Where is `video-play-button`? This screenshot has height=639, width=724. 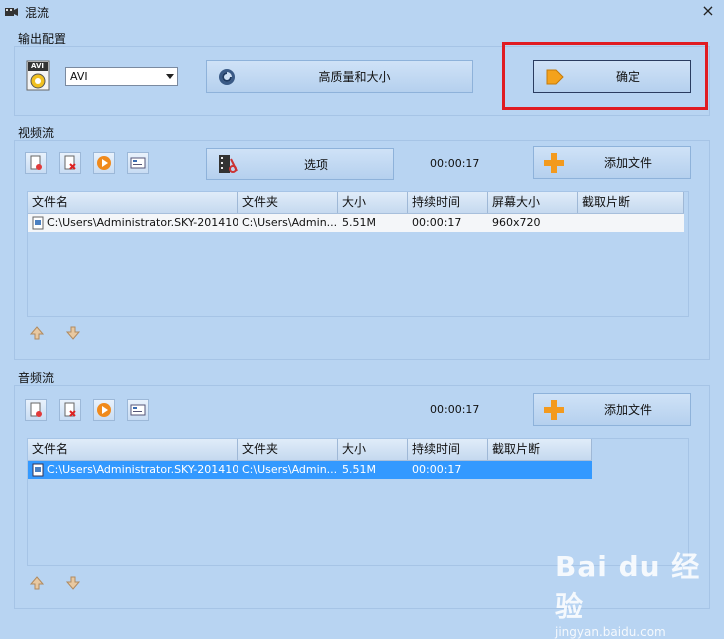
video-play-button is located at coordinates (104, 163).